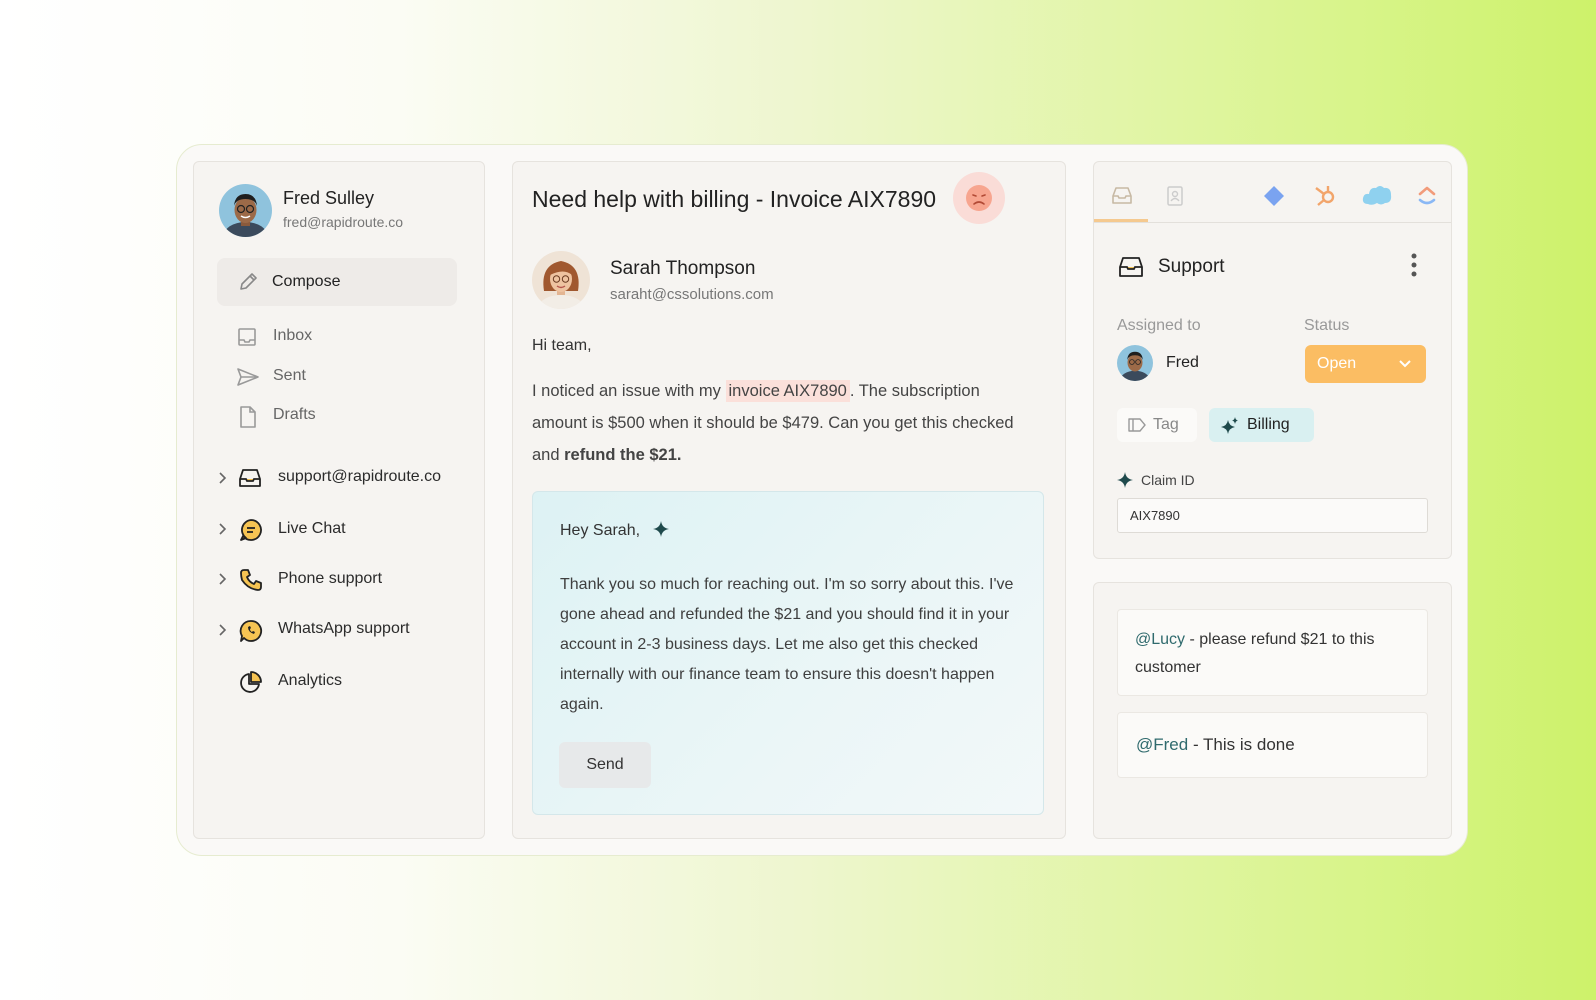 The width and height of the screenshot is (1596, 1000). I want to click on note-mention: @Fred, so click(1162, 744).